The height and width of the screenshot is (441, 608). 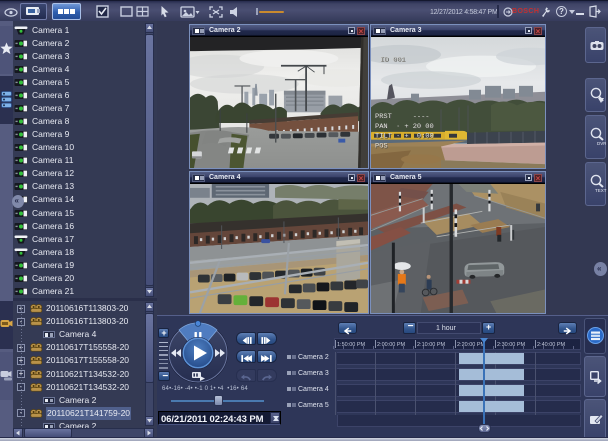 I want to click on svg-text: ID 001, so click(x=392, y=60).